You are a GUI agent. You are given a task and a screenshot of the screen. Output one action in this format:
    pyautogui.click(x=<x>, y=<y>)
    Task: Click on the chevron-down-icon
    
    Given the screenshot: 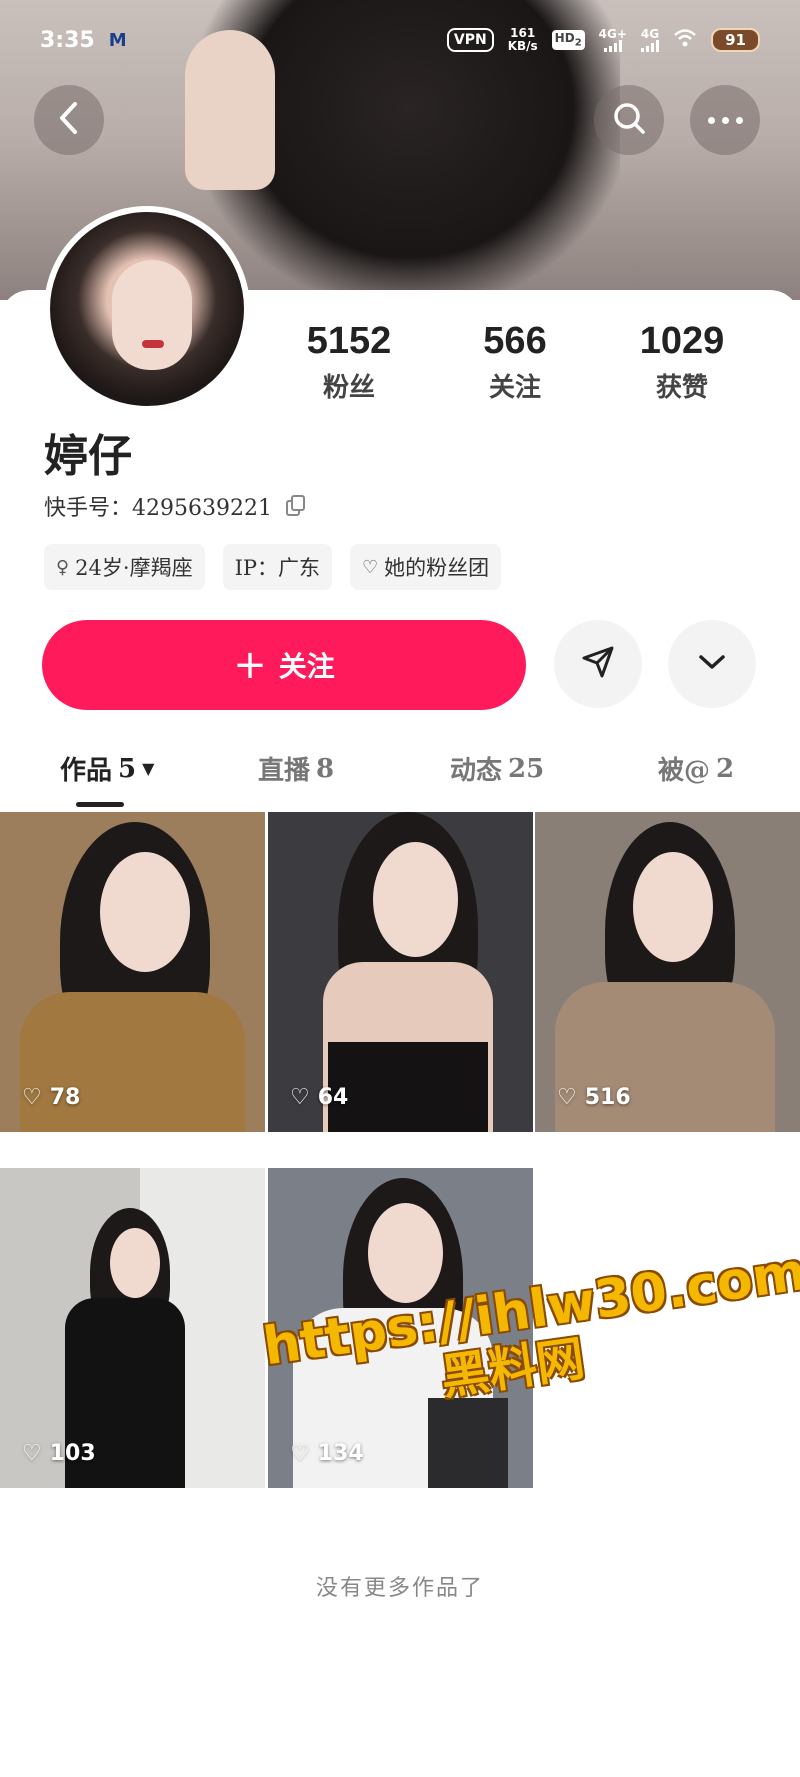 What is the action you would take?
    pyautogui.click(x=712, y=664)
    